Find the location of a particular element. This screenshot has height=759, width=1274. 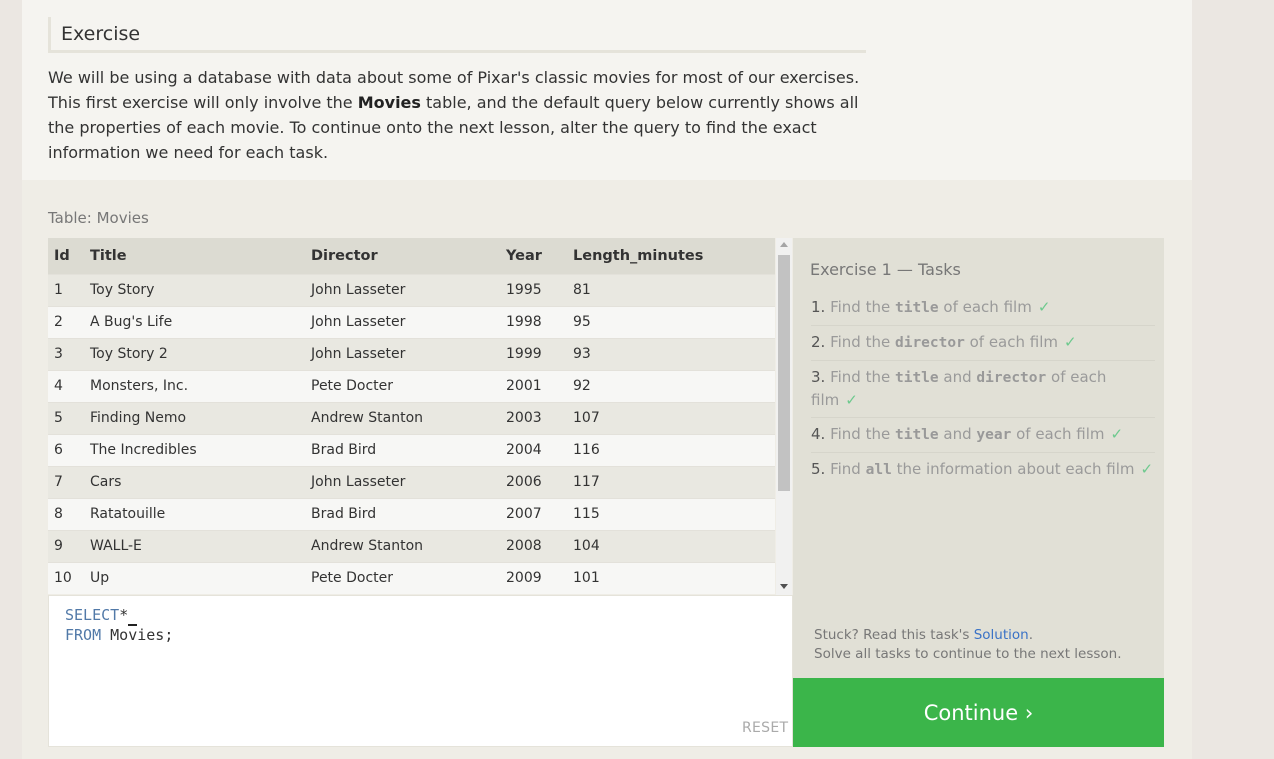

cell-length: 107 is located at coordinates (674, 417).